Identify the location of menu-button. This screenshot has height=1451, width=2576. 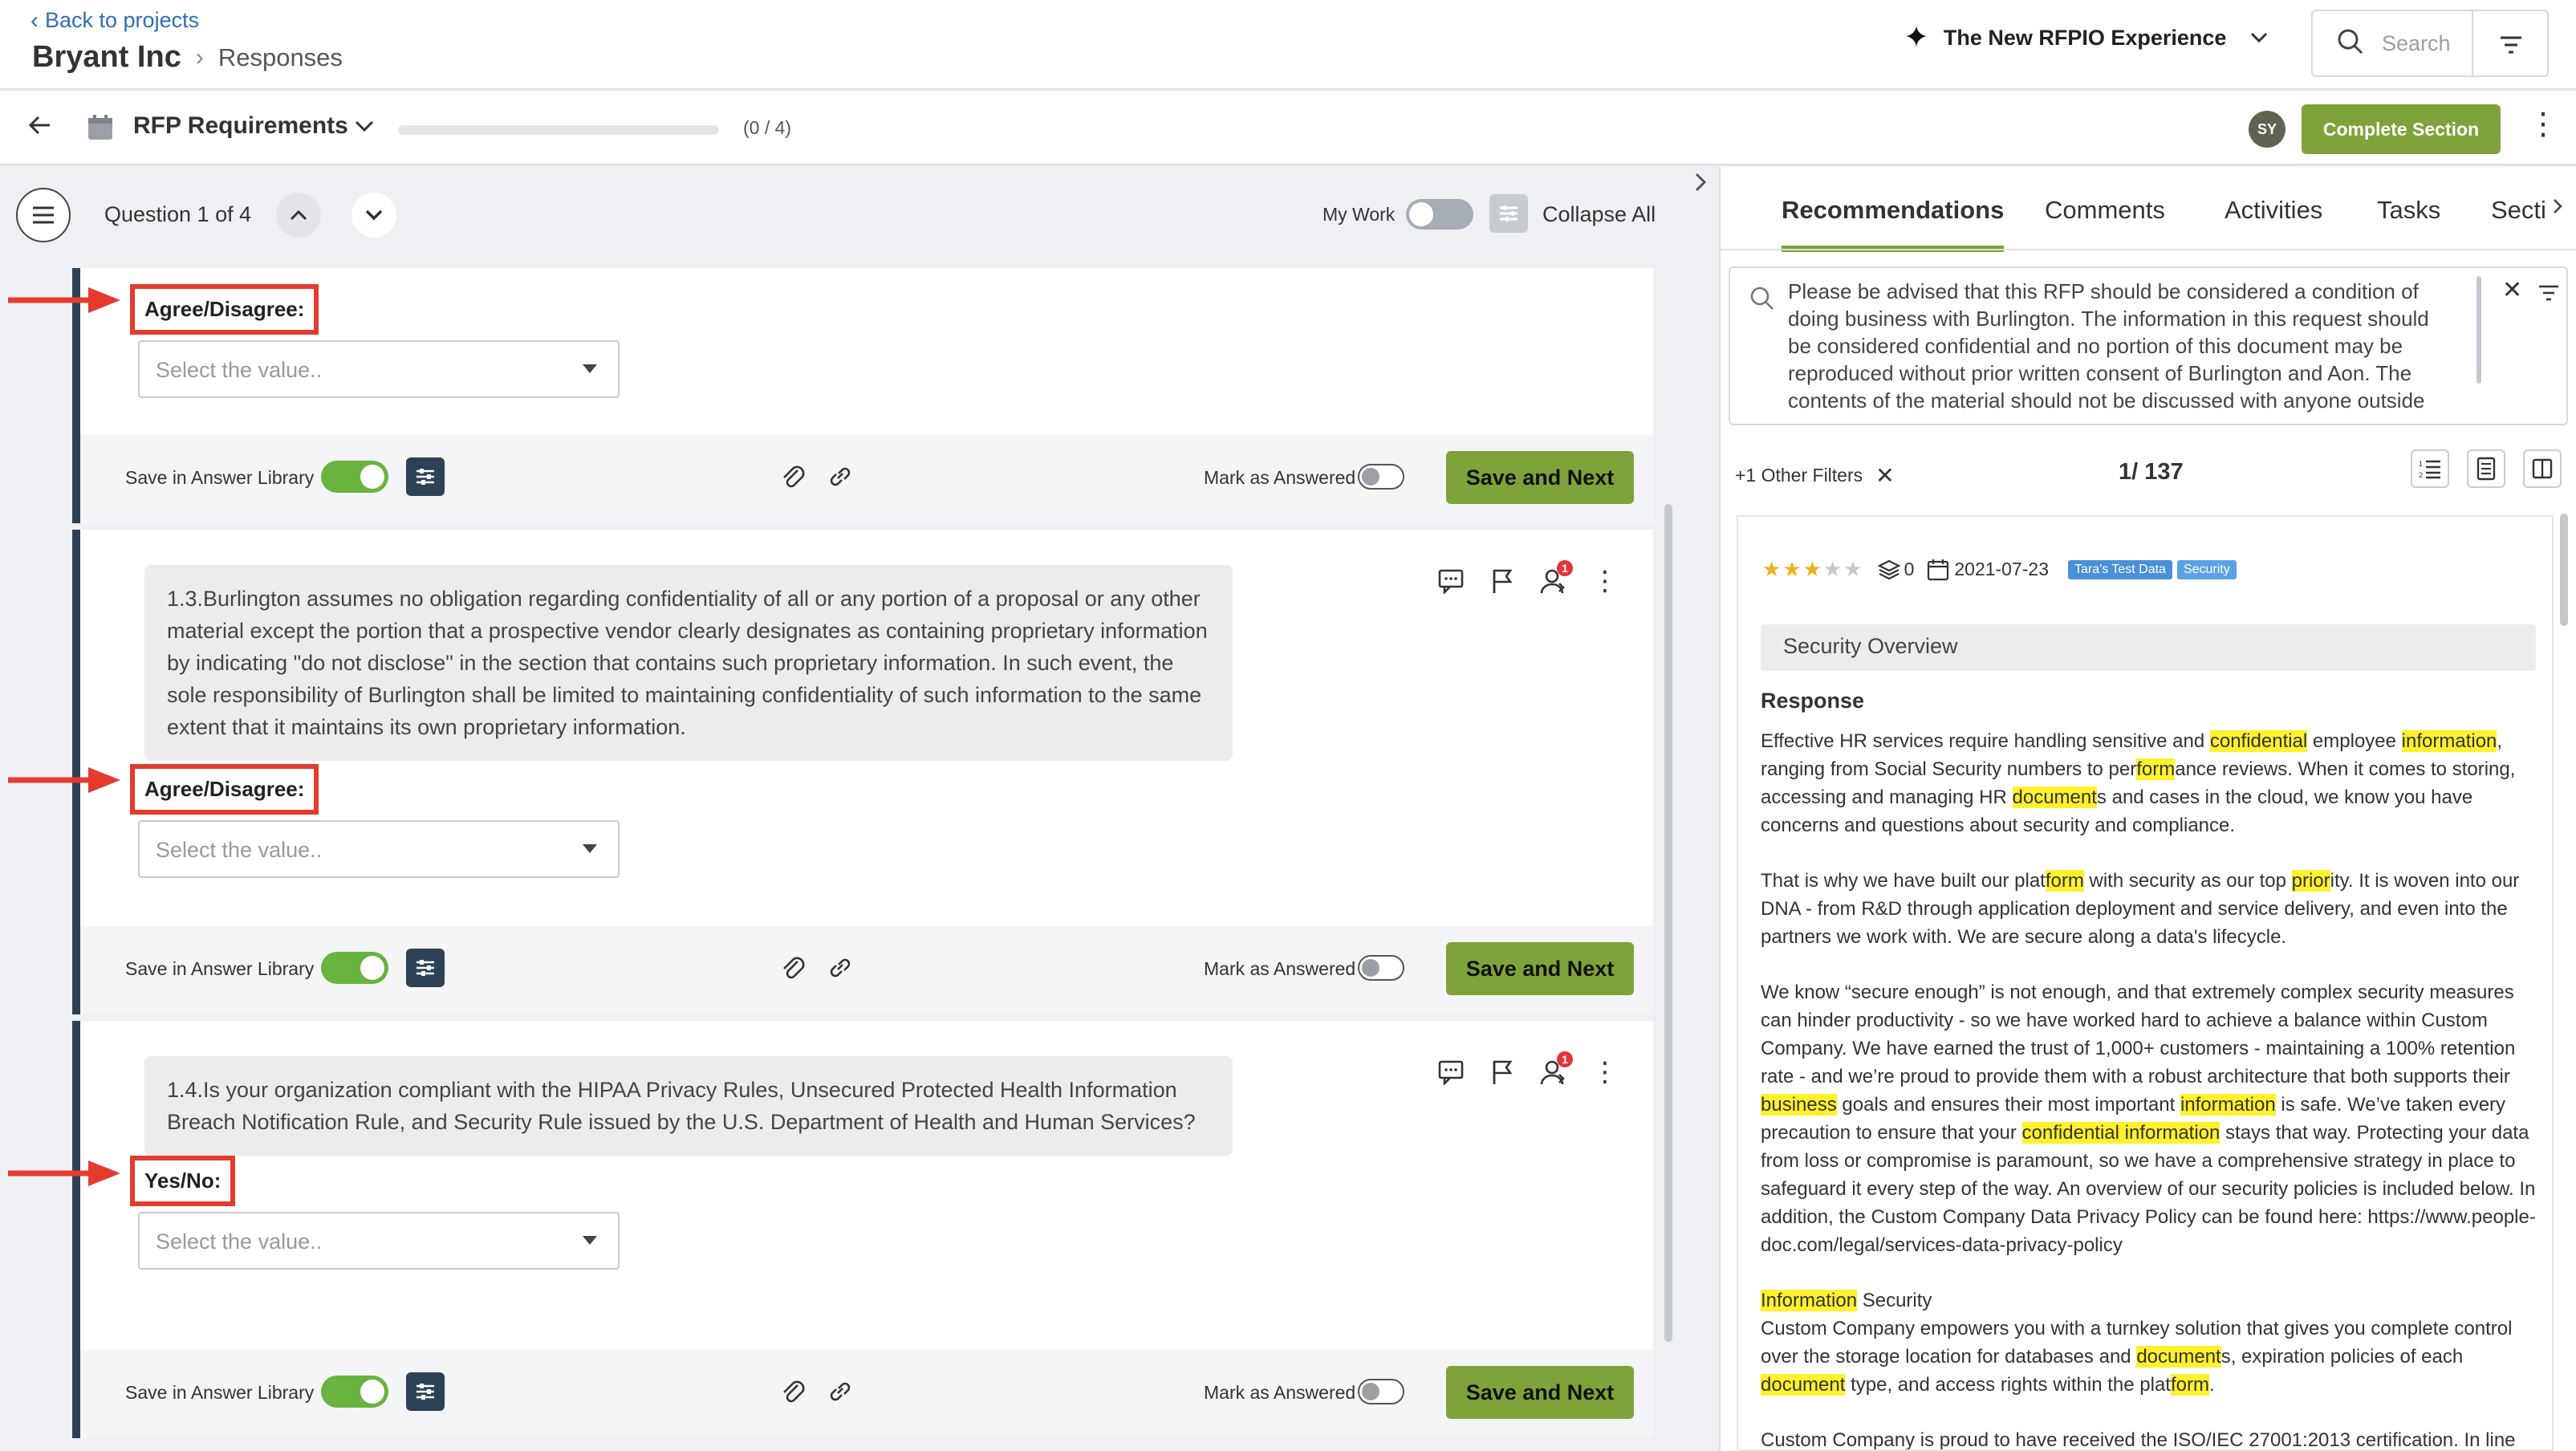
(44, 215).